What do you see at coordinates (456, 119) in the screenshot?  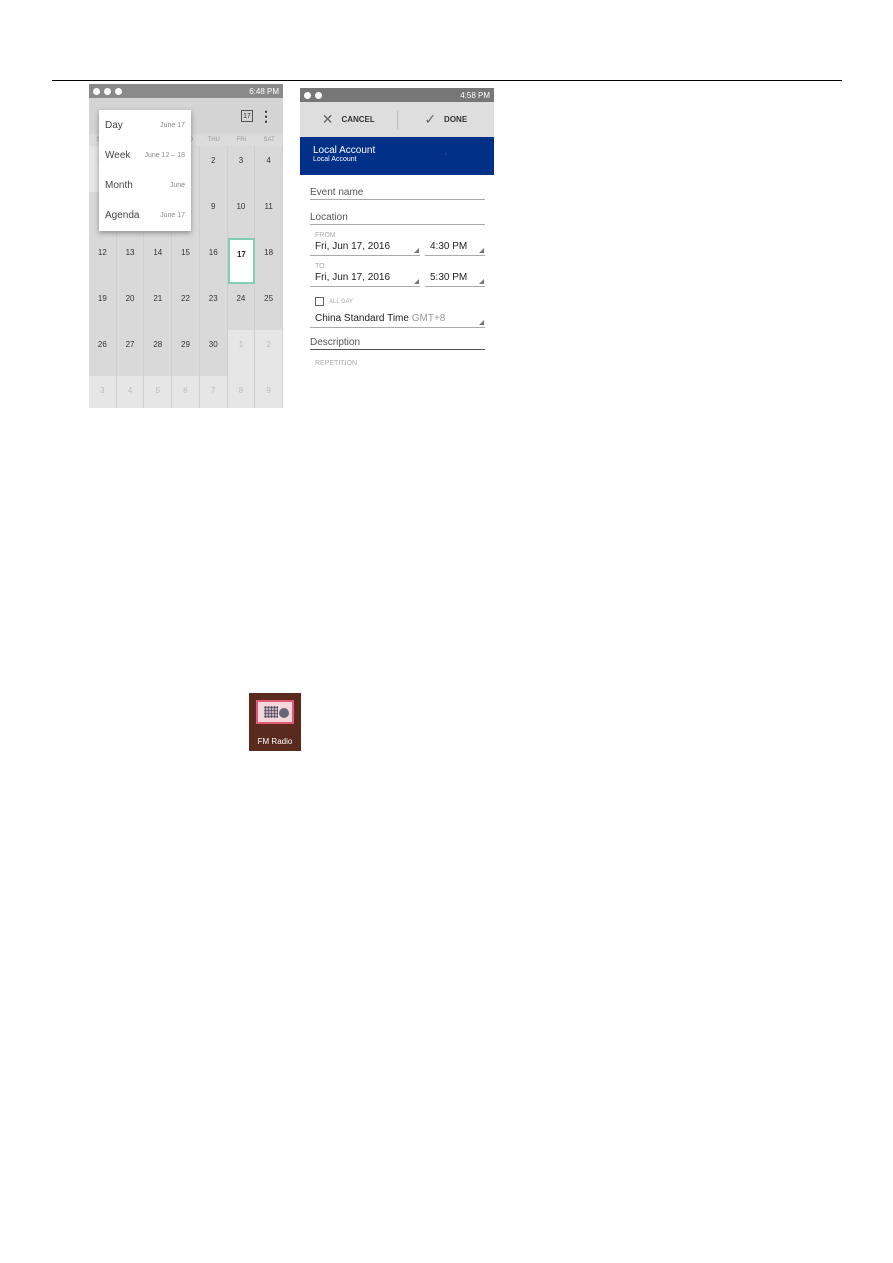 I see `done-label: DONE` at bounding box center [456, 119].